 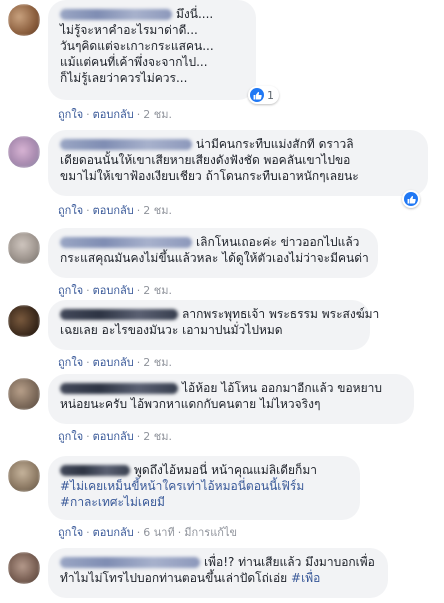 What do you see at coordinates (218, 562) in the screenshot?
I see `comment-text-line-1: เพื่อ!? ท่านเสียแล้ว มึงมาบอกเพื่อ` at bounding box center [218, 562].